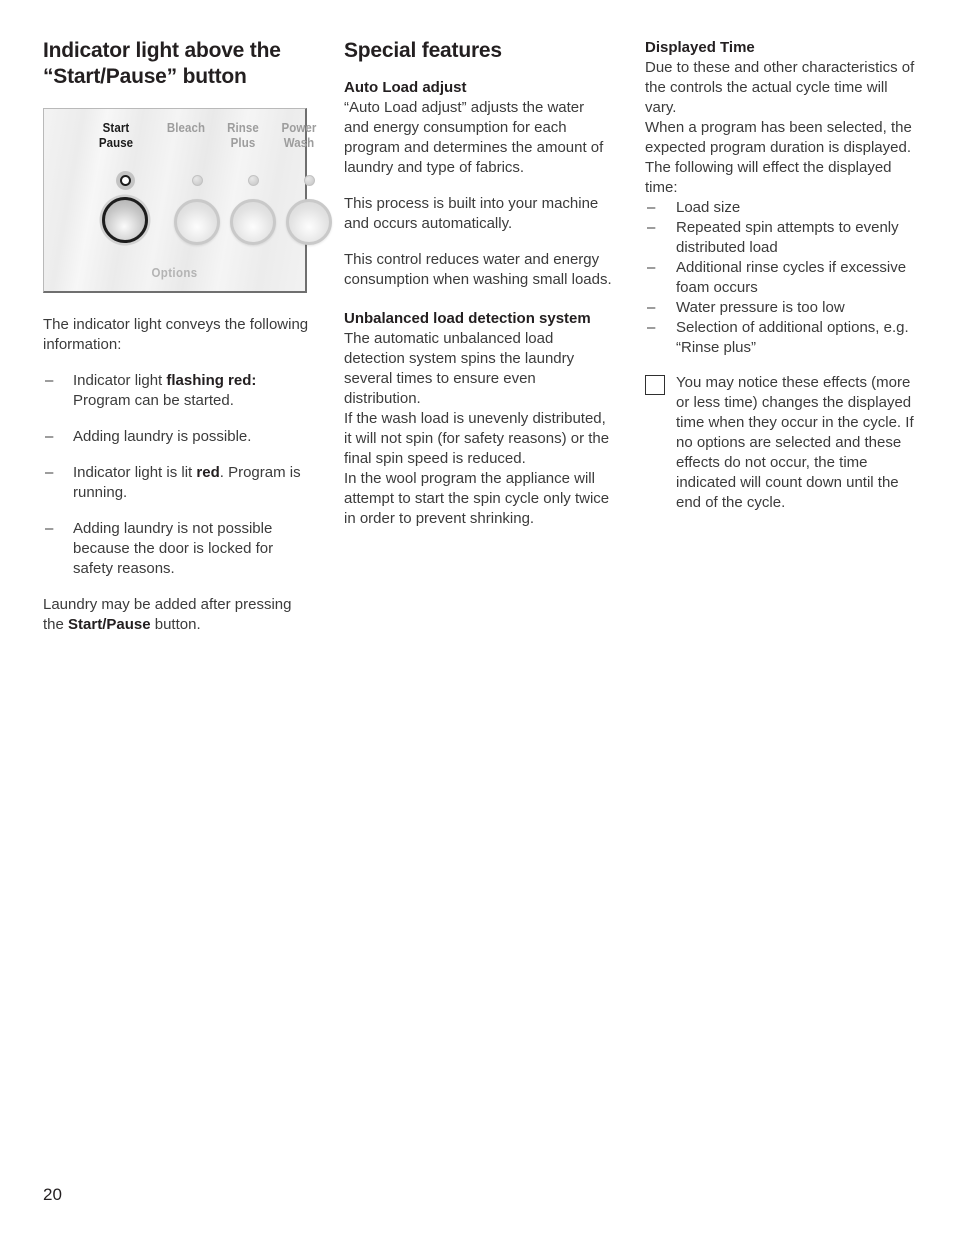 This screenshot has height=1235, width=954. I want to click on power-wash-indicator-light-icon, so click(309, 180).